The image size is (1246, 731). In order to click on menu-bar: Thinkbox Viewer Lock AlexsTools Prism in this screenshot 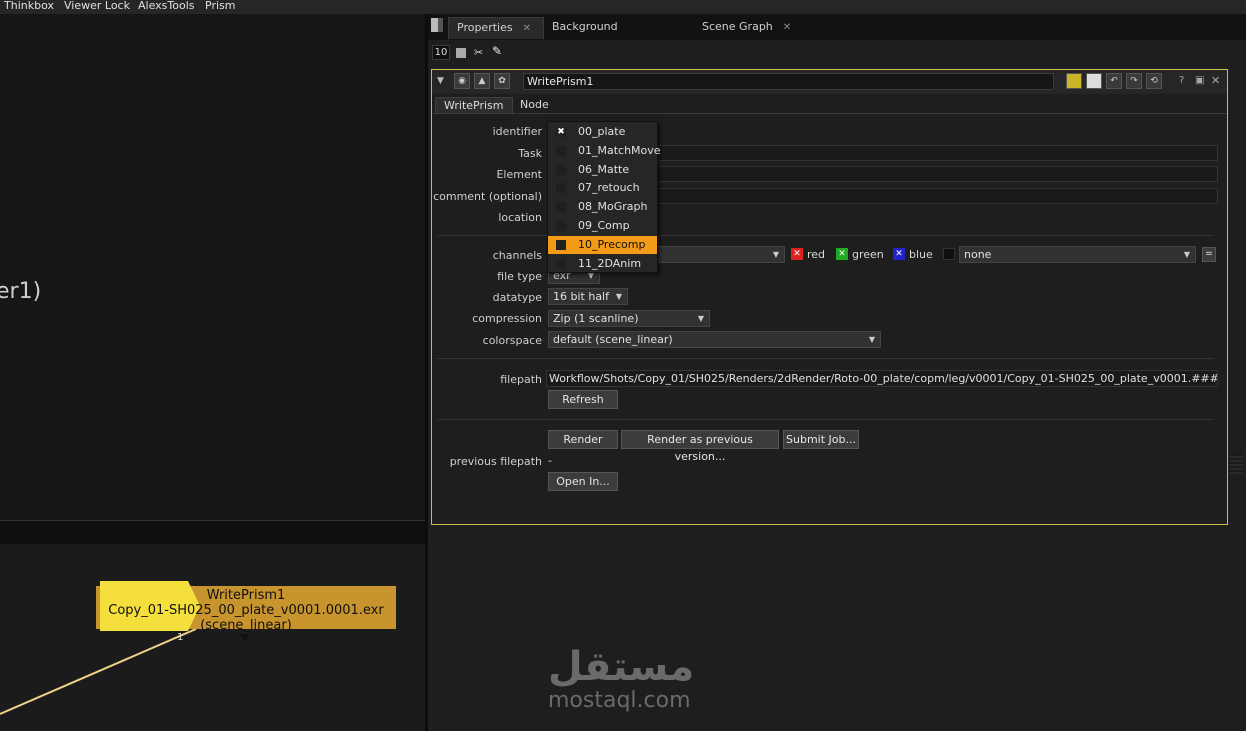, I will do `click(623, 7)`.